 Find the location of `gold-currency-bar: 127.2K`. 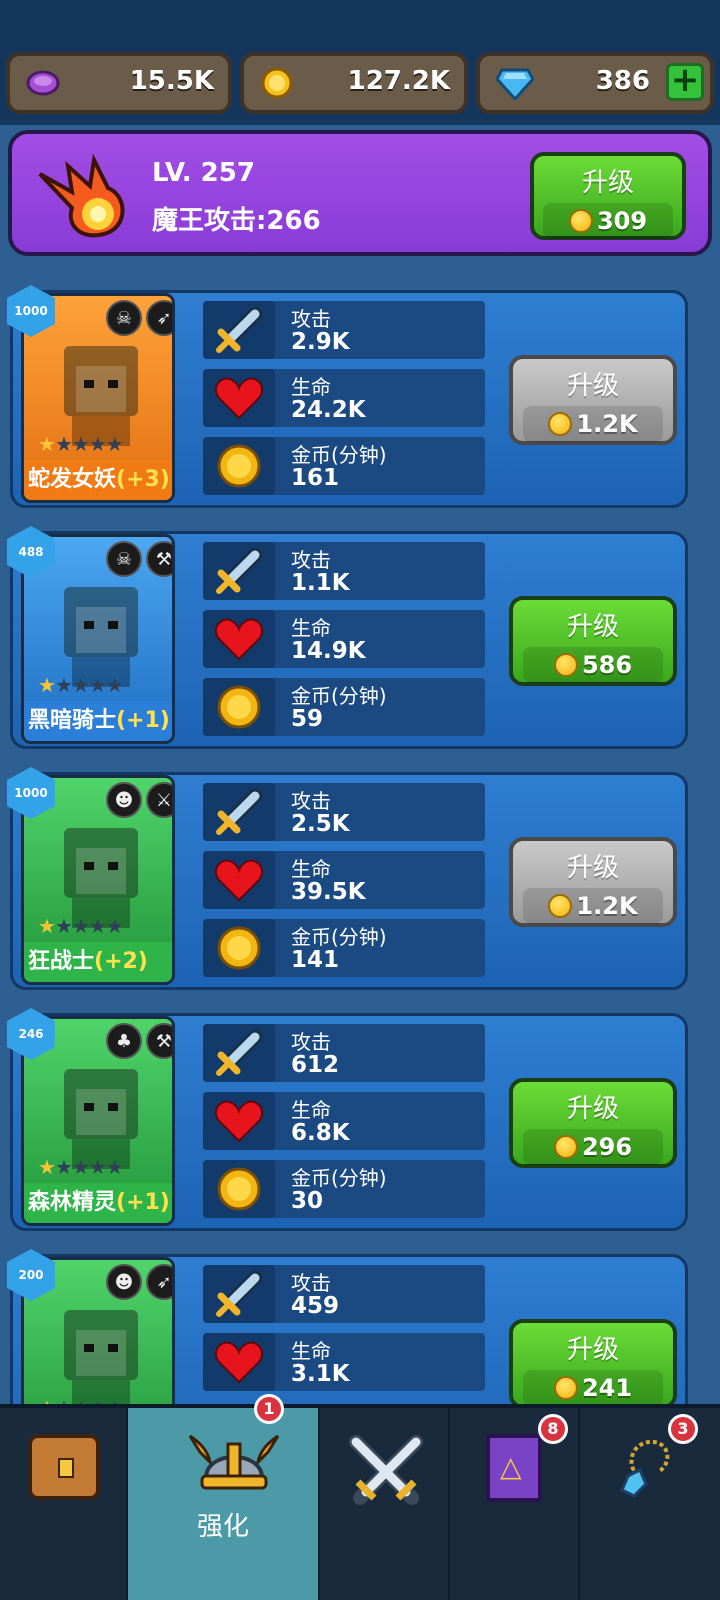

gold-currency-bar: 127.2K is located at coordinates (354, 83).